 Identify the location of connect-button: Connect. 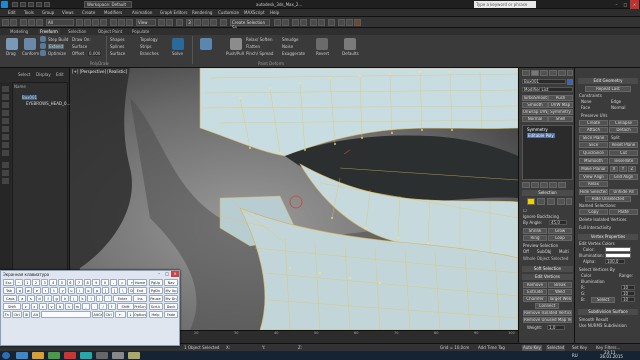
(547, 306).